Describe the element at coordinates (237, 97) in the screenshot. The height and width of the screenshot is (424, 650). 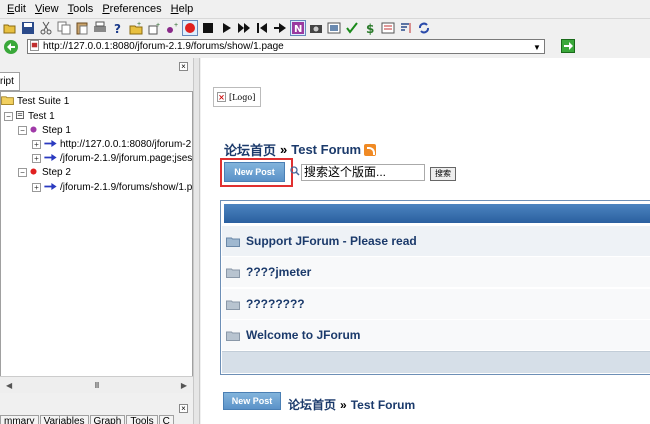
I see `logo: × [Logo]` at that location.